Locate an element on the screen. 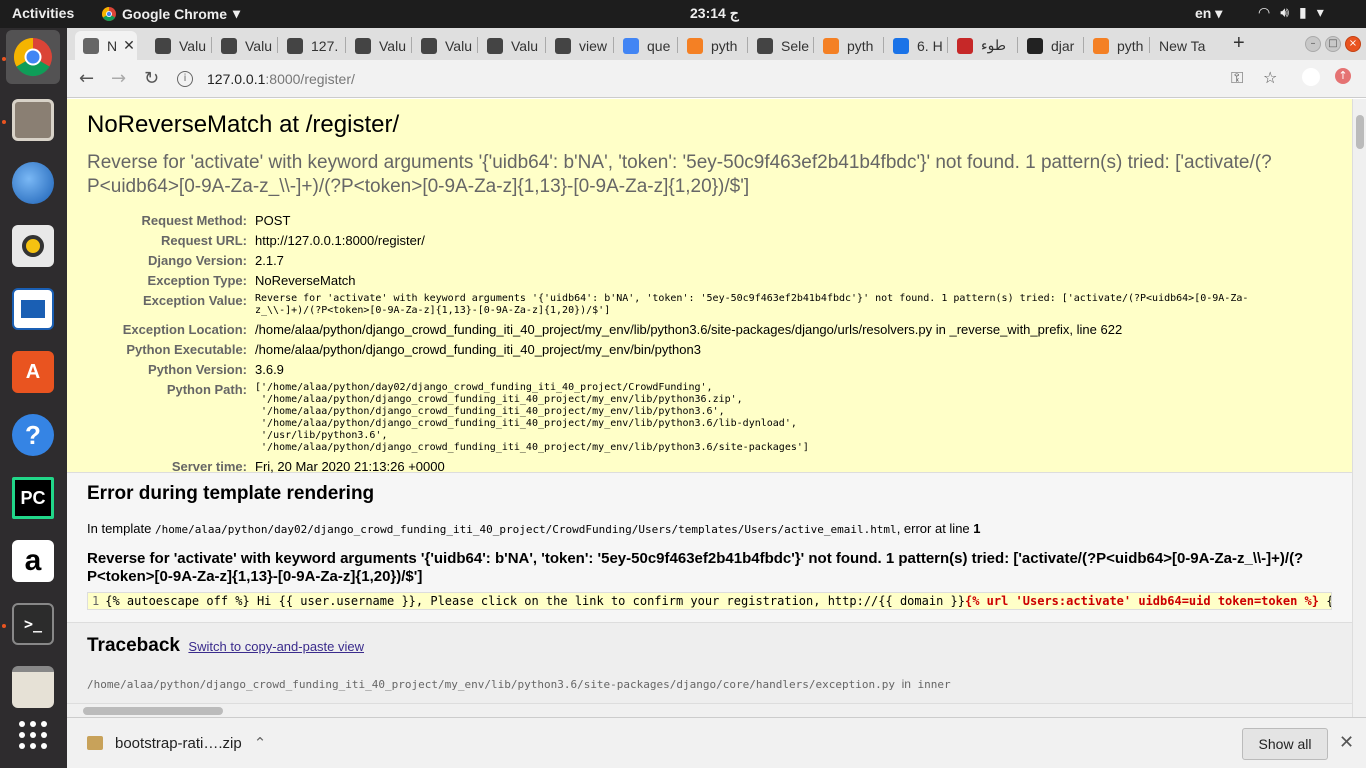  tab-label: view is located at coordinates (593, 45).